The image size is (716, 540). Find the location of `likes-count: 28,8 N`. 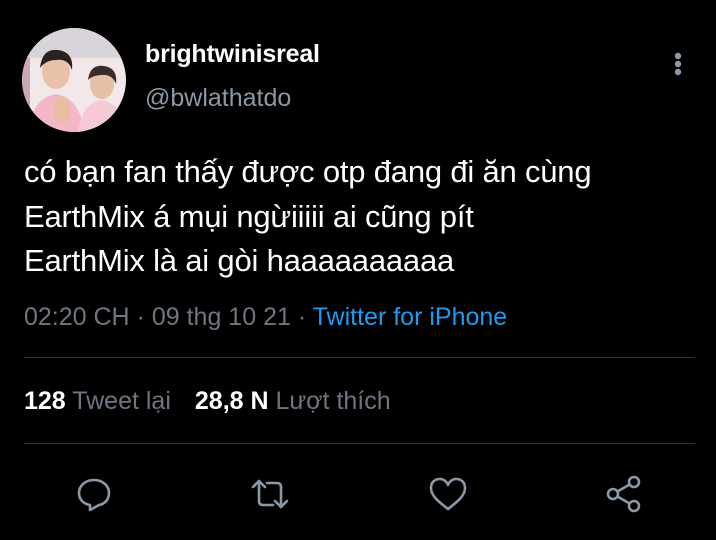

likes-count: 28,8 N is located at coordinates (231, 401).